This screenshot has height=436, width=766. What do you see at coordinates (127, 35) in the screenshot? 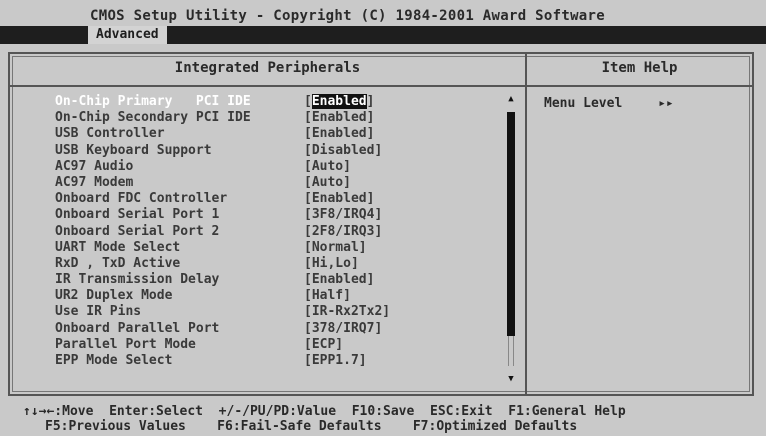
I see `tab-advanced: Advanced` at bounding box center [127, 35].